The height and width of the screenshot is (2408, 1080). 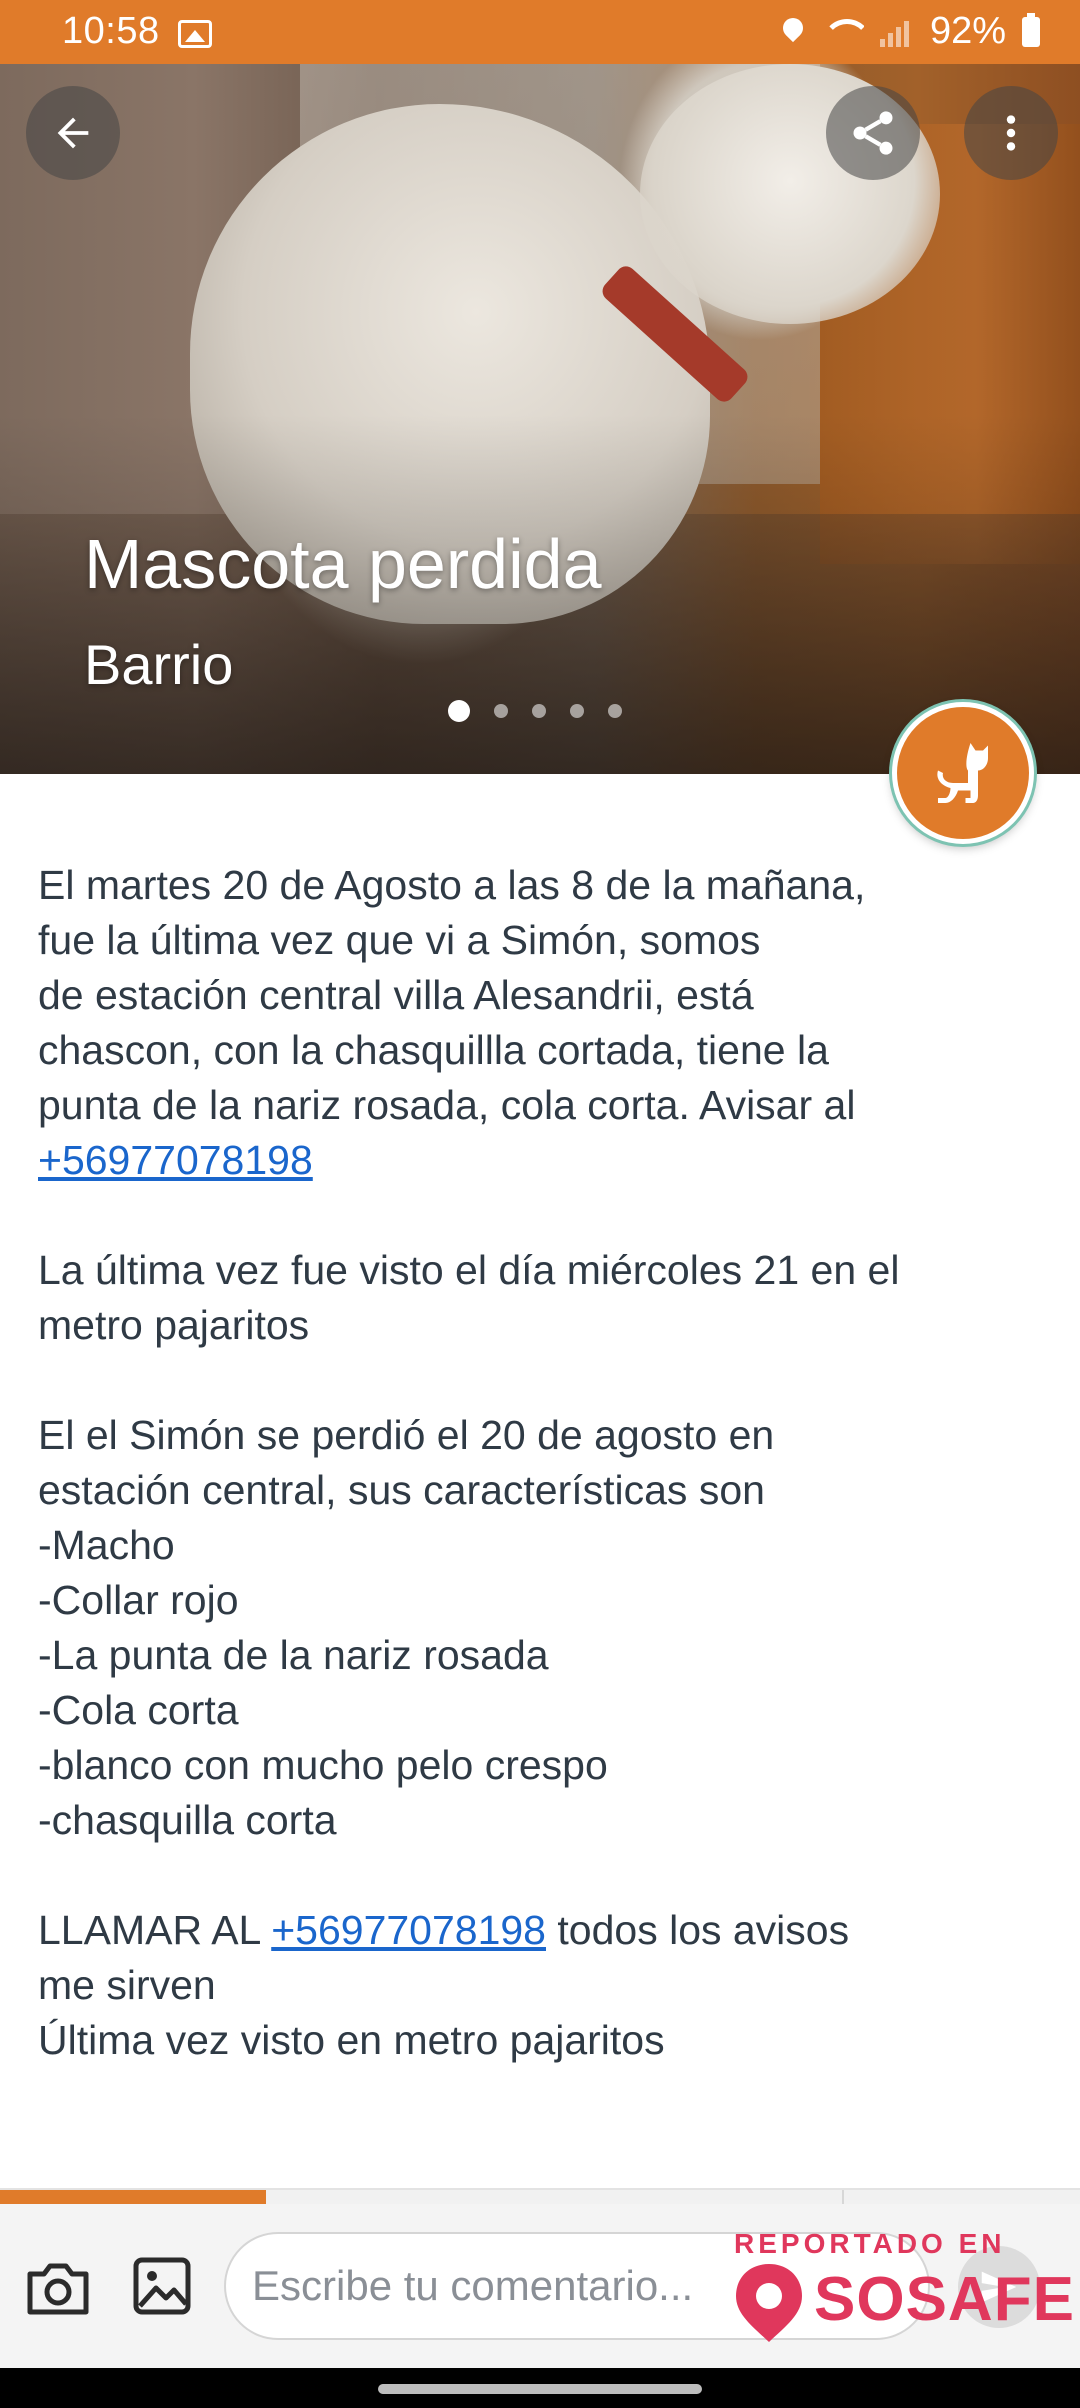 I want to click on category-badge, so click(x=963, y=773).